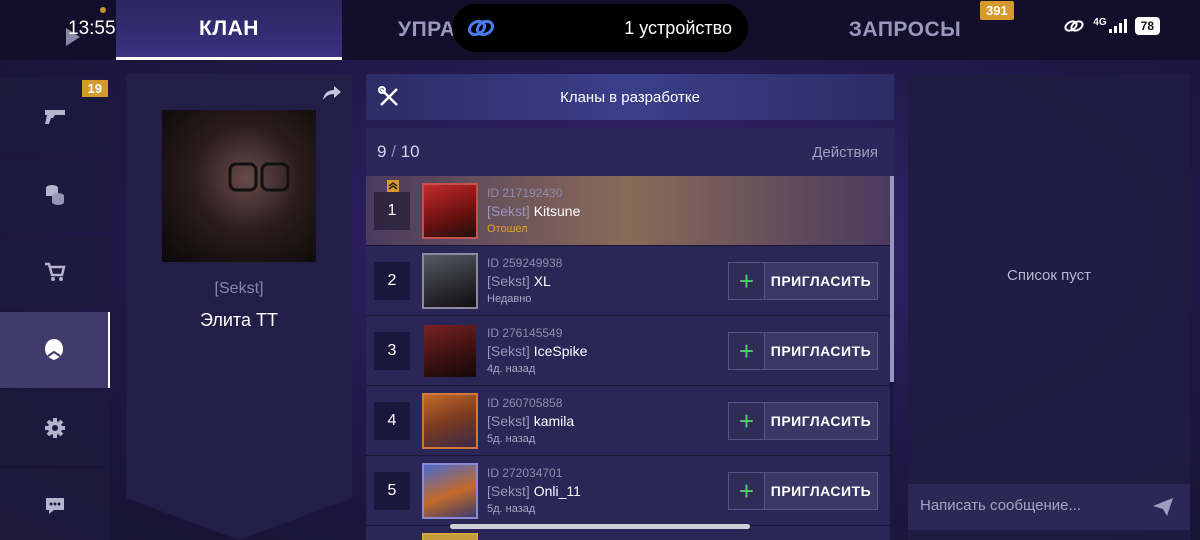 Image resolution: width=1200 pixels, height=540 pixels. Describe the element at coordinates (630, 152) in the screenshot. I see `members-header: 9 / 10 Действия` at that location.